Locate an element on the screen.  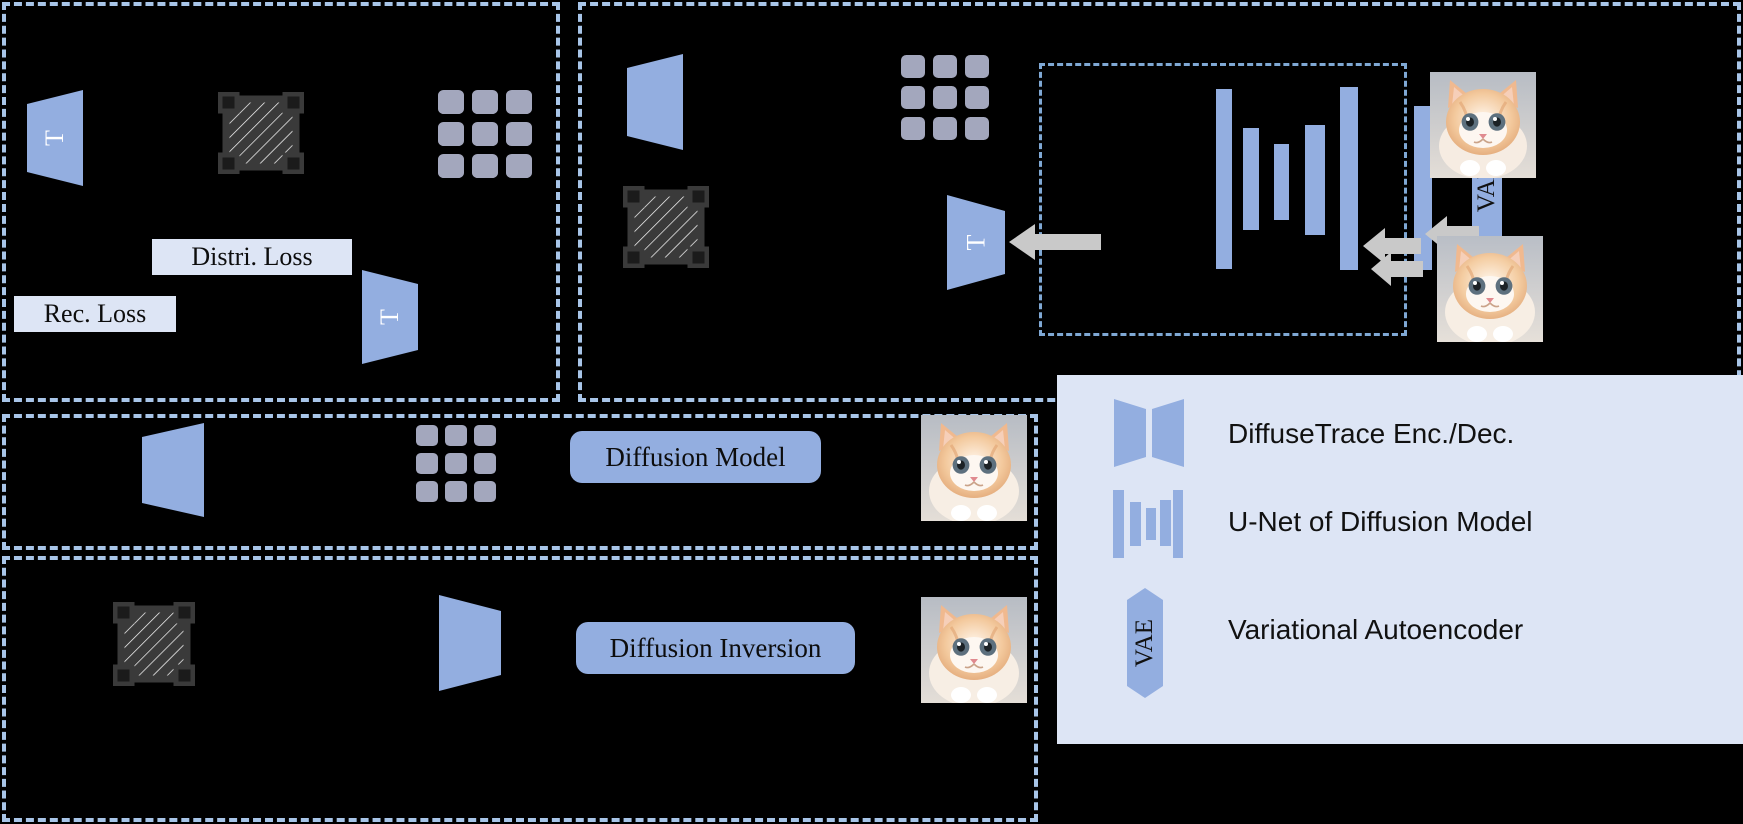
diffusion-model-label: Diffusion Model is located at coordinates (695, 457).